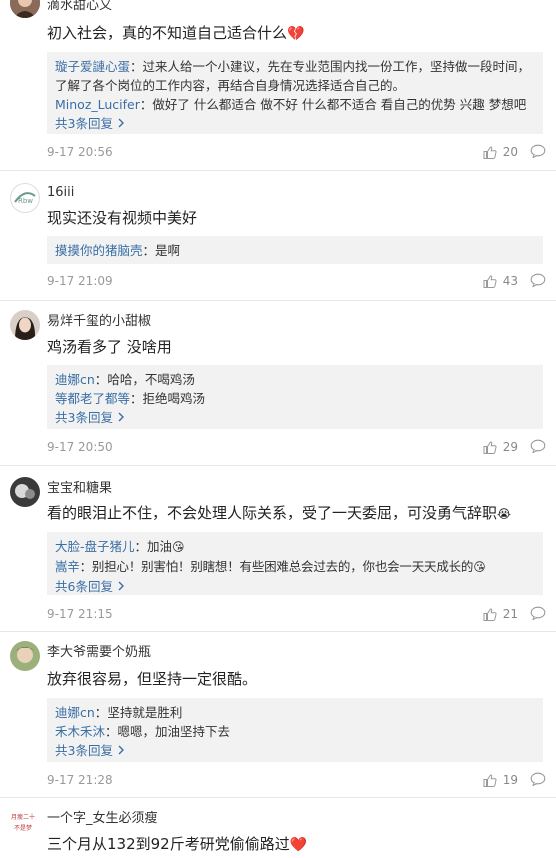 The image size is (556, 858). I want to click on like-count: 21, so click(510, 614).